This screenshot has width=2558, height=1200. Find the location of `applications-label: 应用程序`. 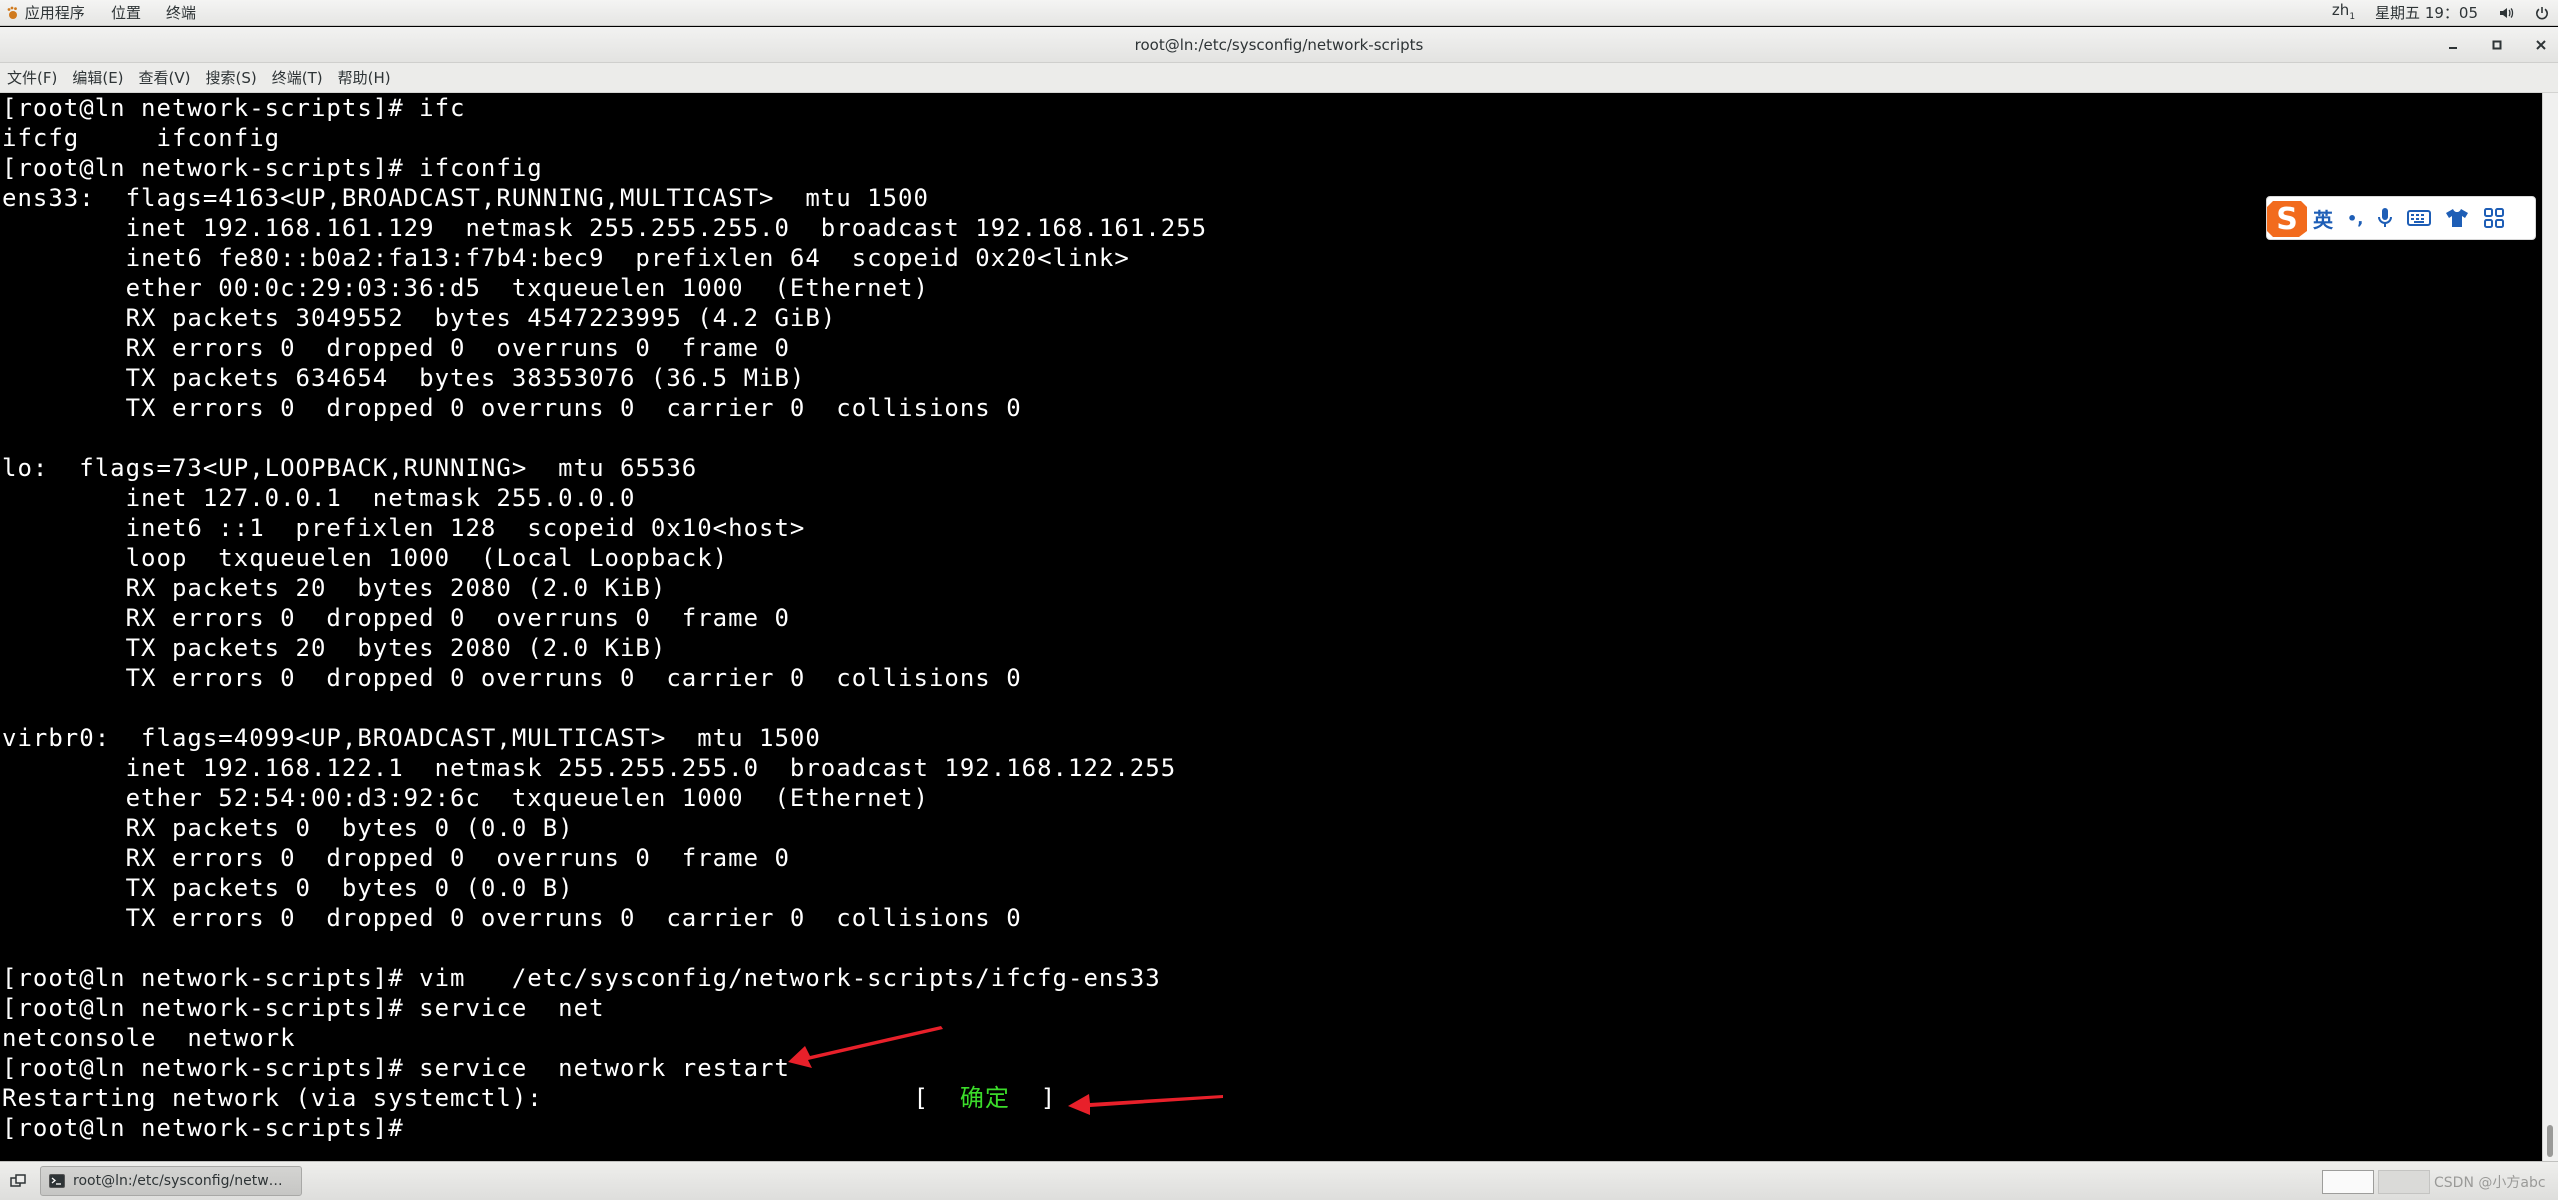

applications-label: 应用程序 is located at coordinates (54, 13).